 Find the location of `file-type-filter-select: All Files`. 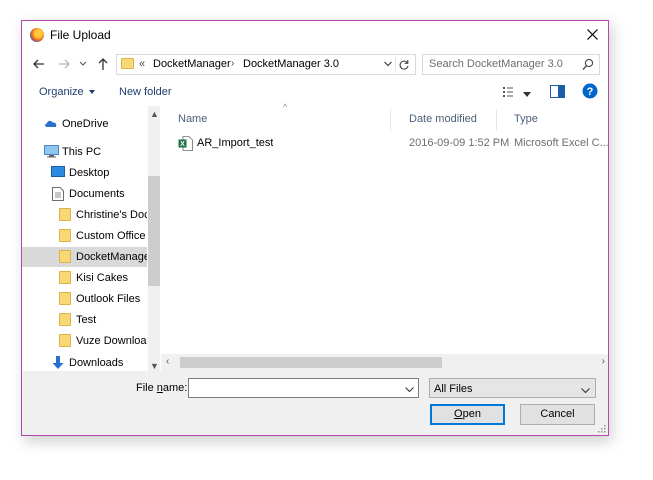

file-type-filter-select: All Files is located at coordinates (512, 388).